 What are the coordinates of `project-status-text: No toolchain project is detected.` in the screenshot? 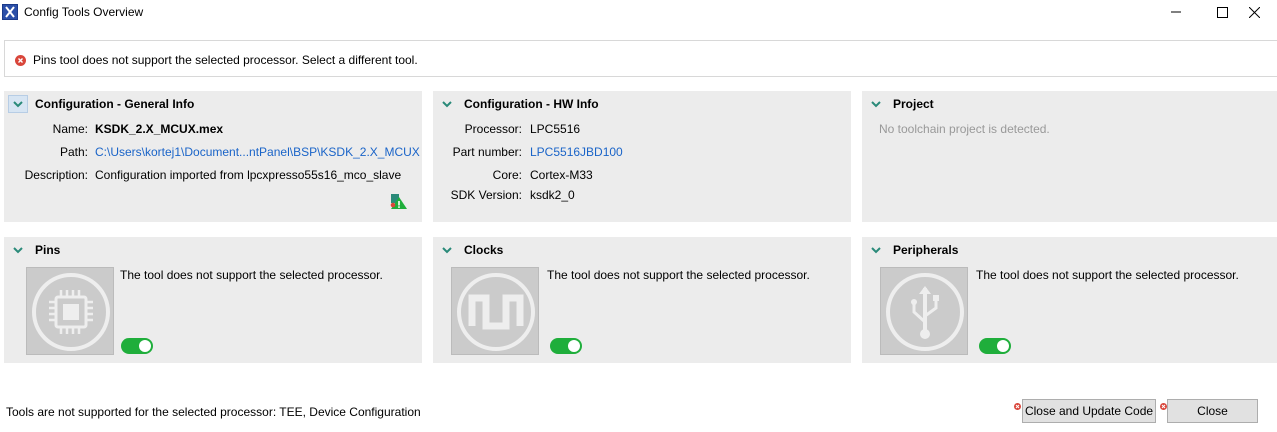 It's located at (964, 129).